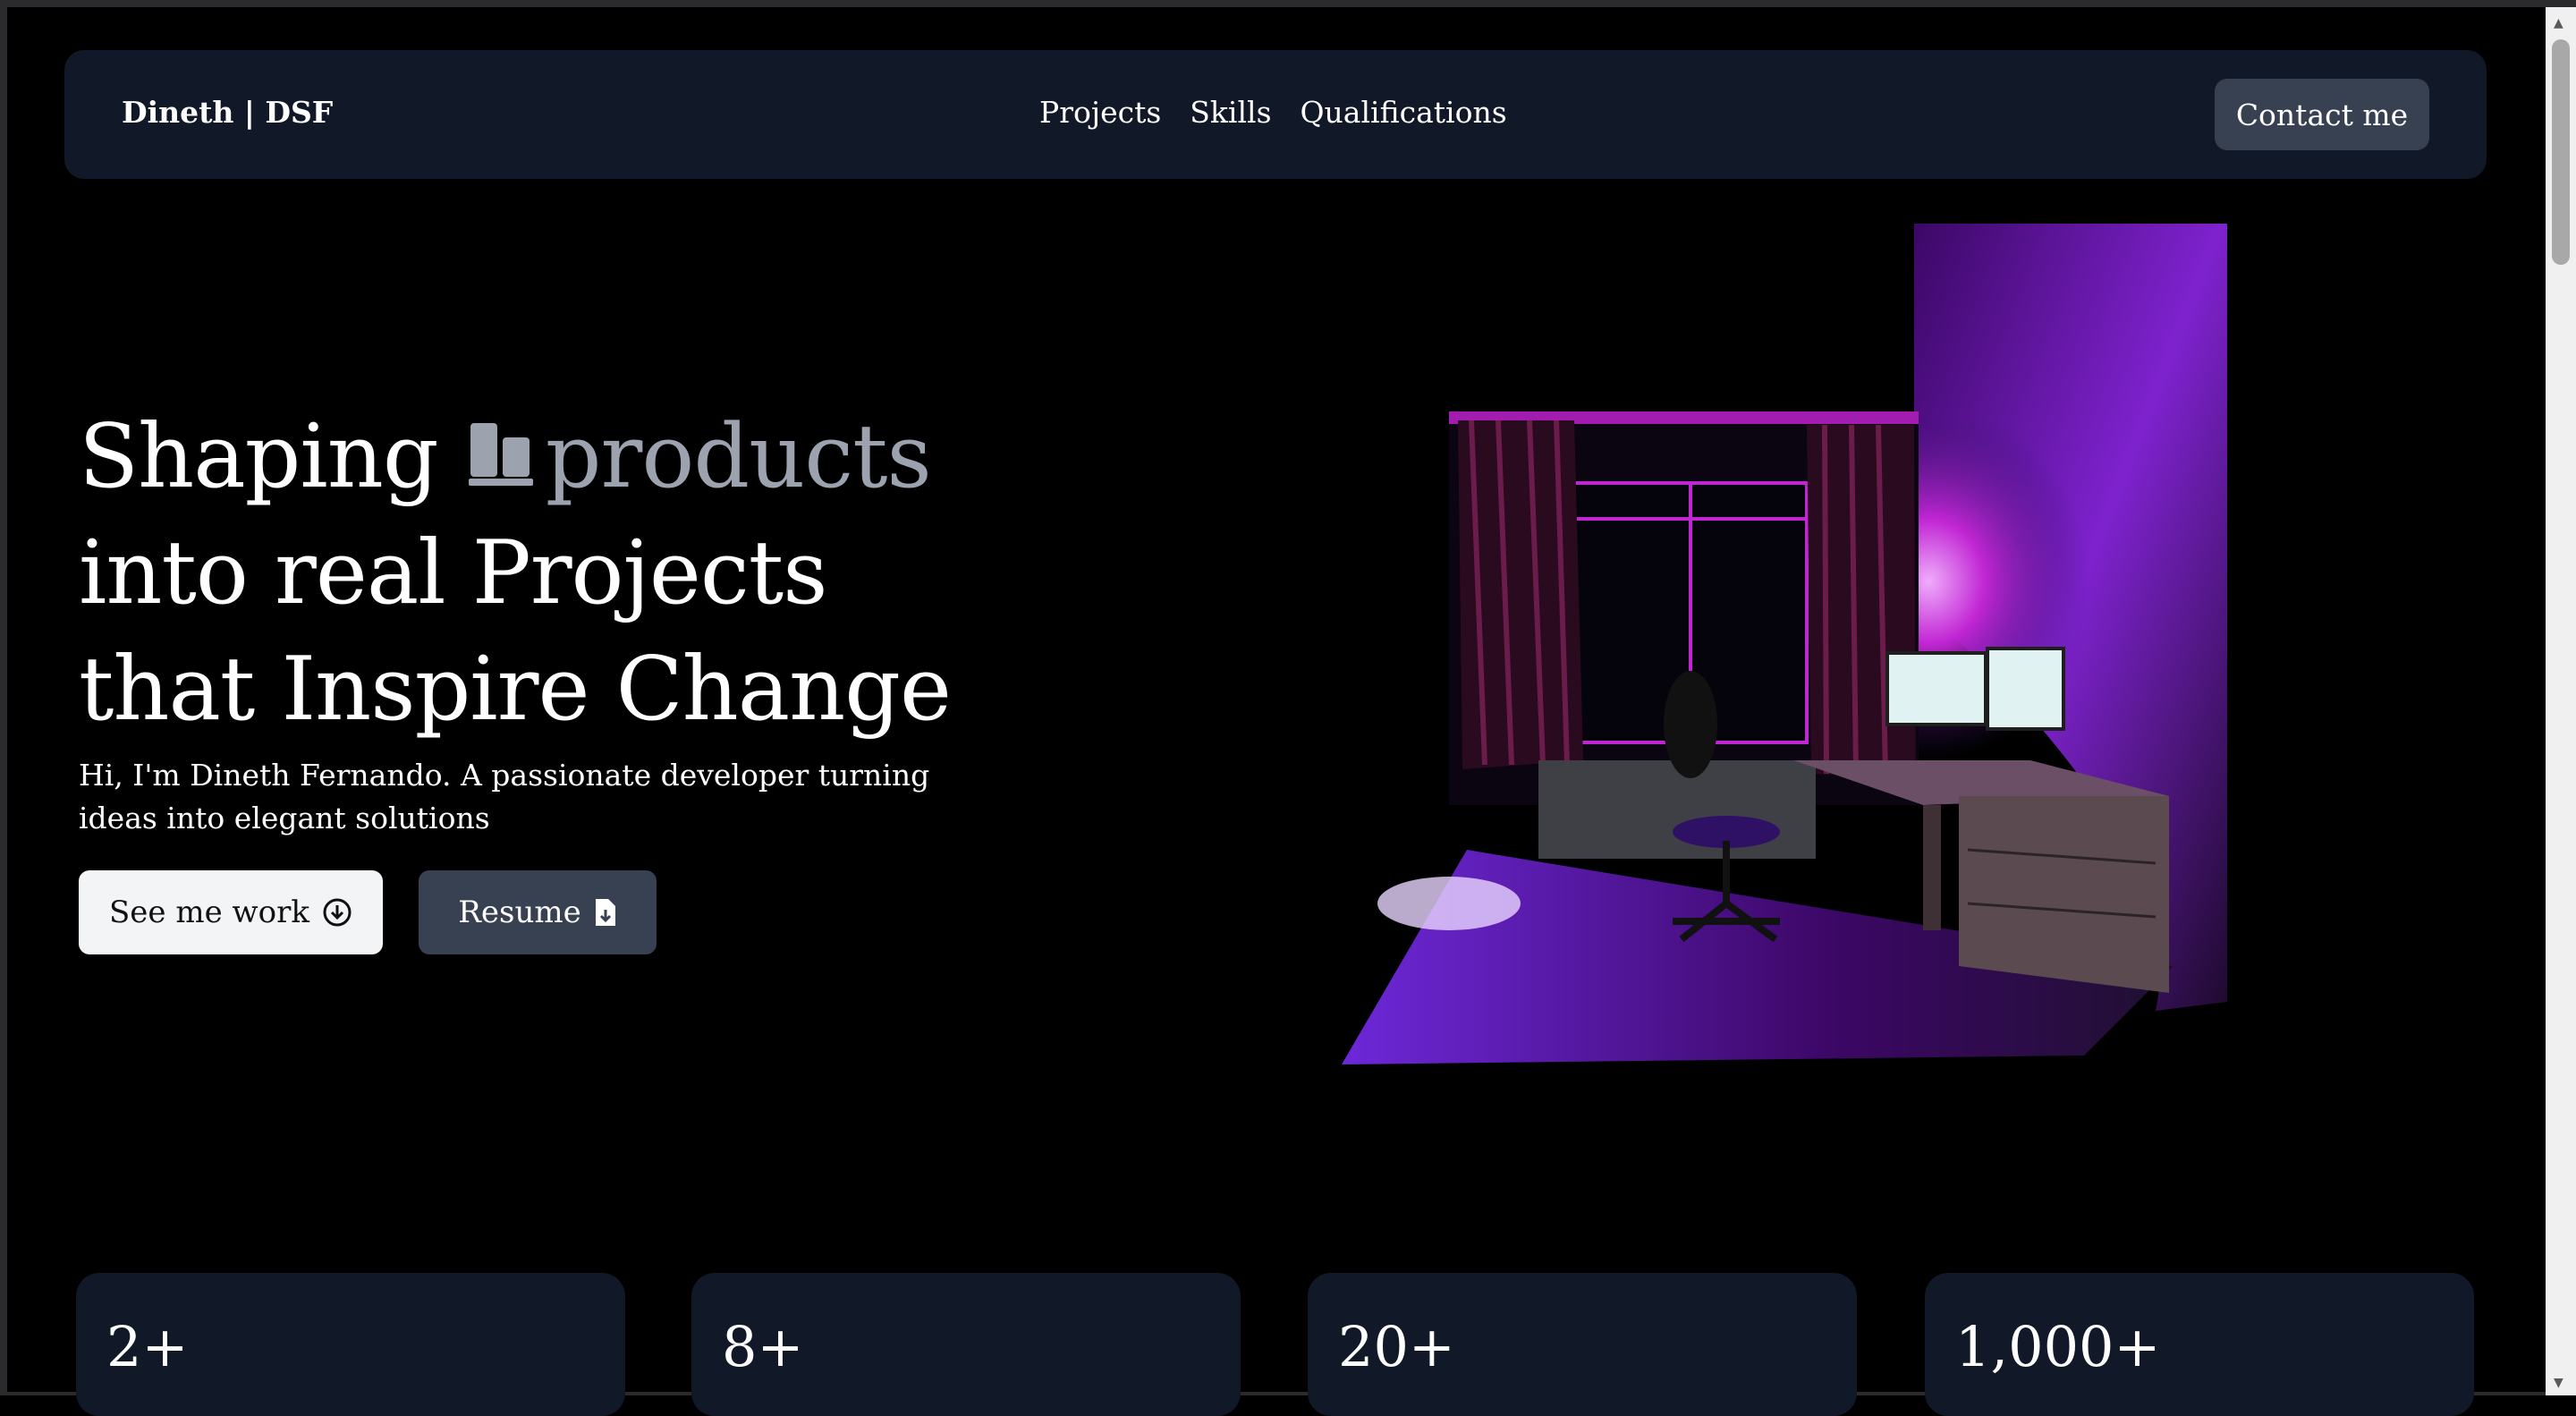  I want to click on stat-card: 20+, so click(1582, 1344).